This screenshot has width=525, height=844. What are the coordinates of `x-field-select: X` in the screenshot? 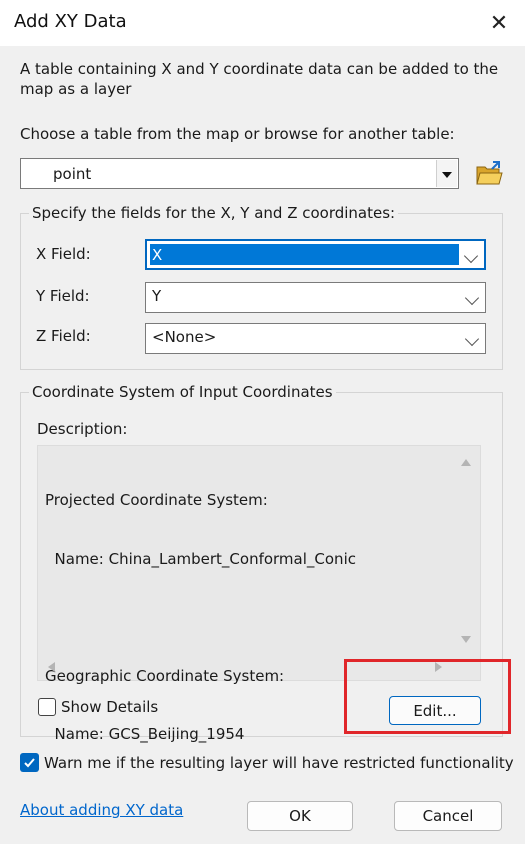 It's located at (315, 254).